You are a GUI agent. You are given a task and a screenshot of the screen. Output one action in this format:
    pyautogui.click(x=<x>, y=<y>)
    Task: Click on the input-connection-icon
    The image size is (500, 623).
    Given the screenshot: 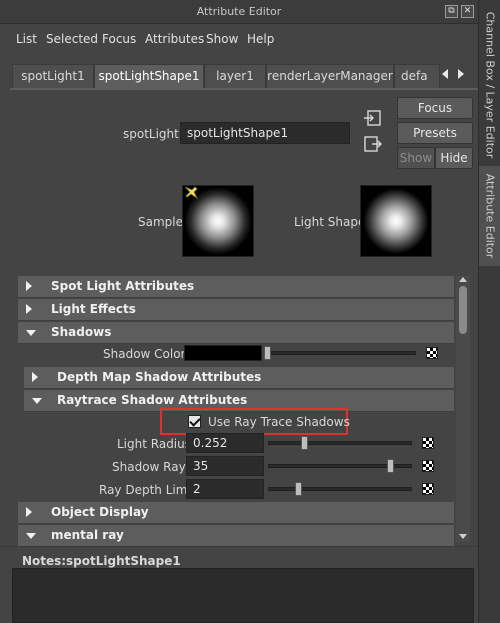 What is the action you would take?
    pyautogui.click(x=373, y=118)
    